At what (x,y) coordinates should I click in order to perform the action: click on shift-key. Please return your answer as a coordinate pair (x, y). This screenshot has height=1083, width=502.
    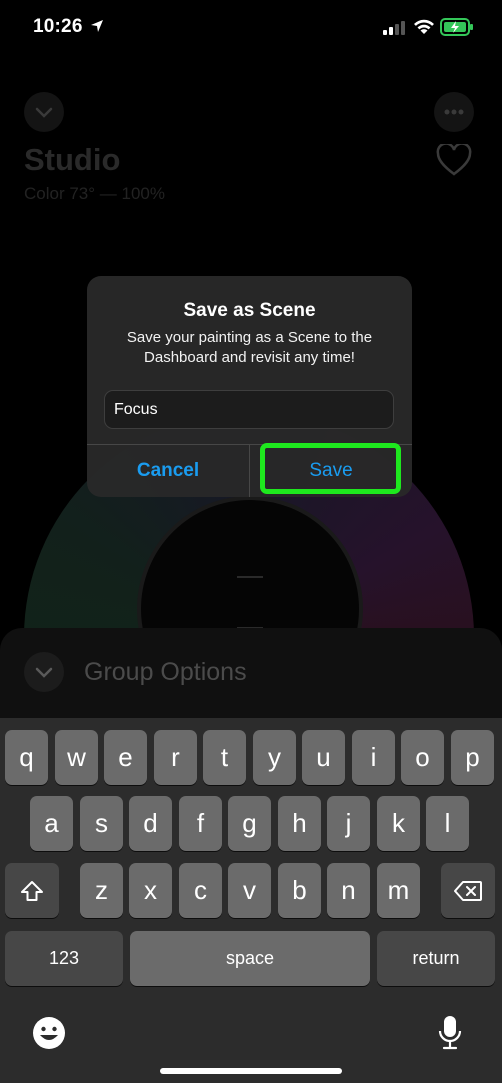
    Looking at the image, I should click on (32, 890).